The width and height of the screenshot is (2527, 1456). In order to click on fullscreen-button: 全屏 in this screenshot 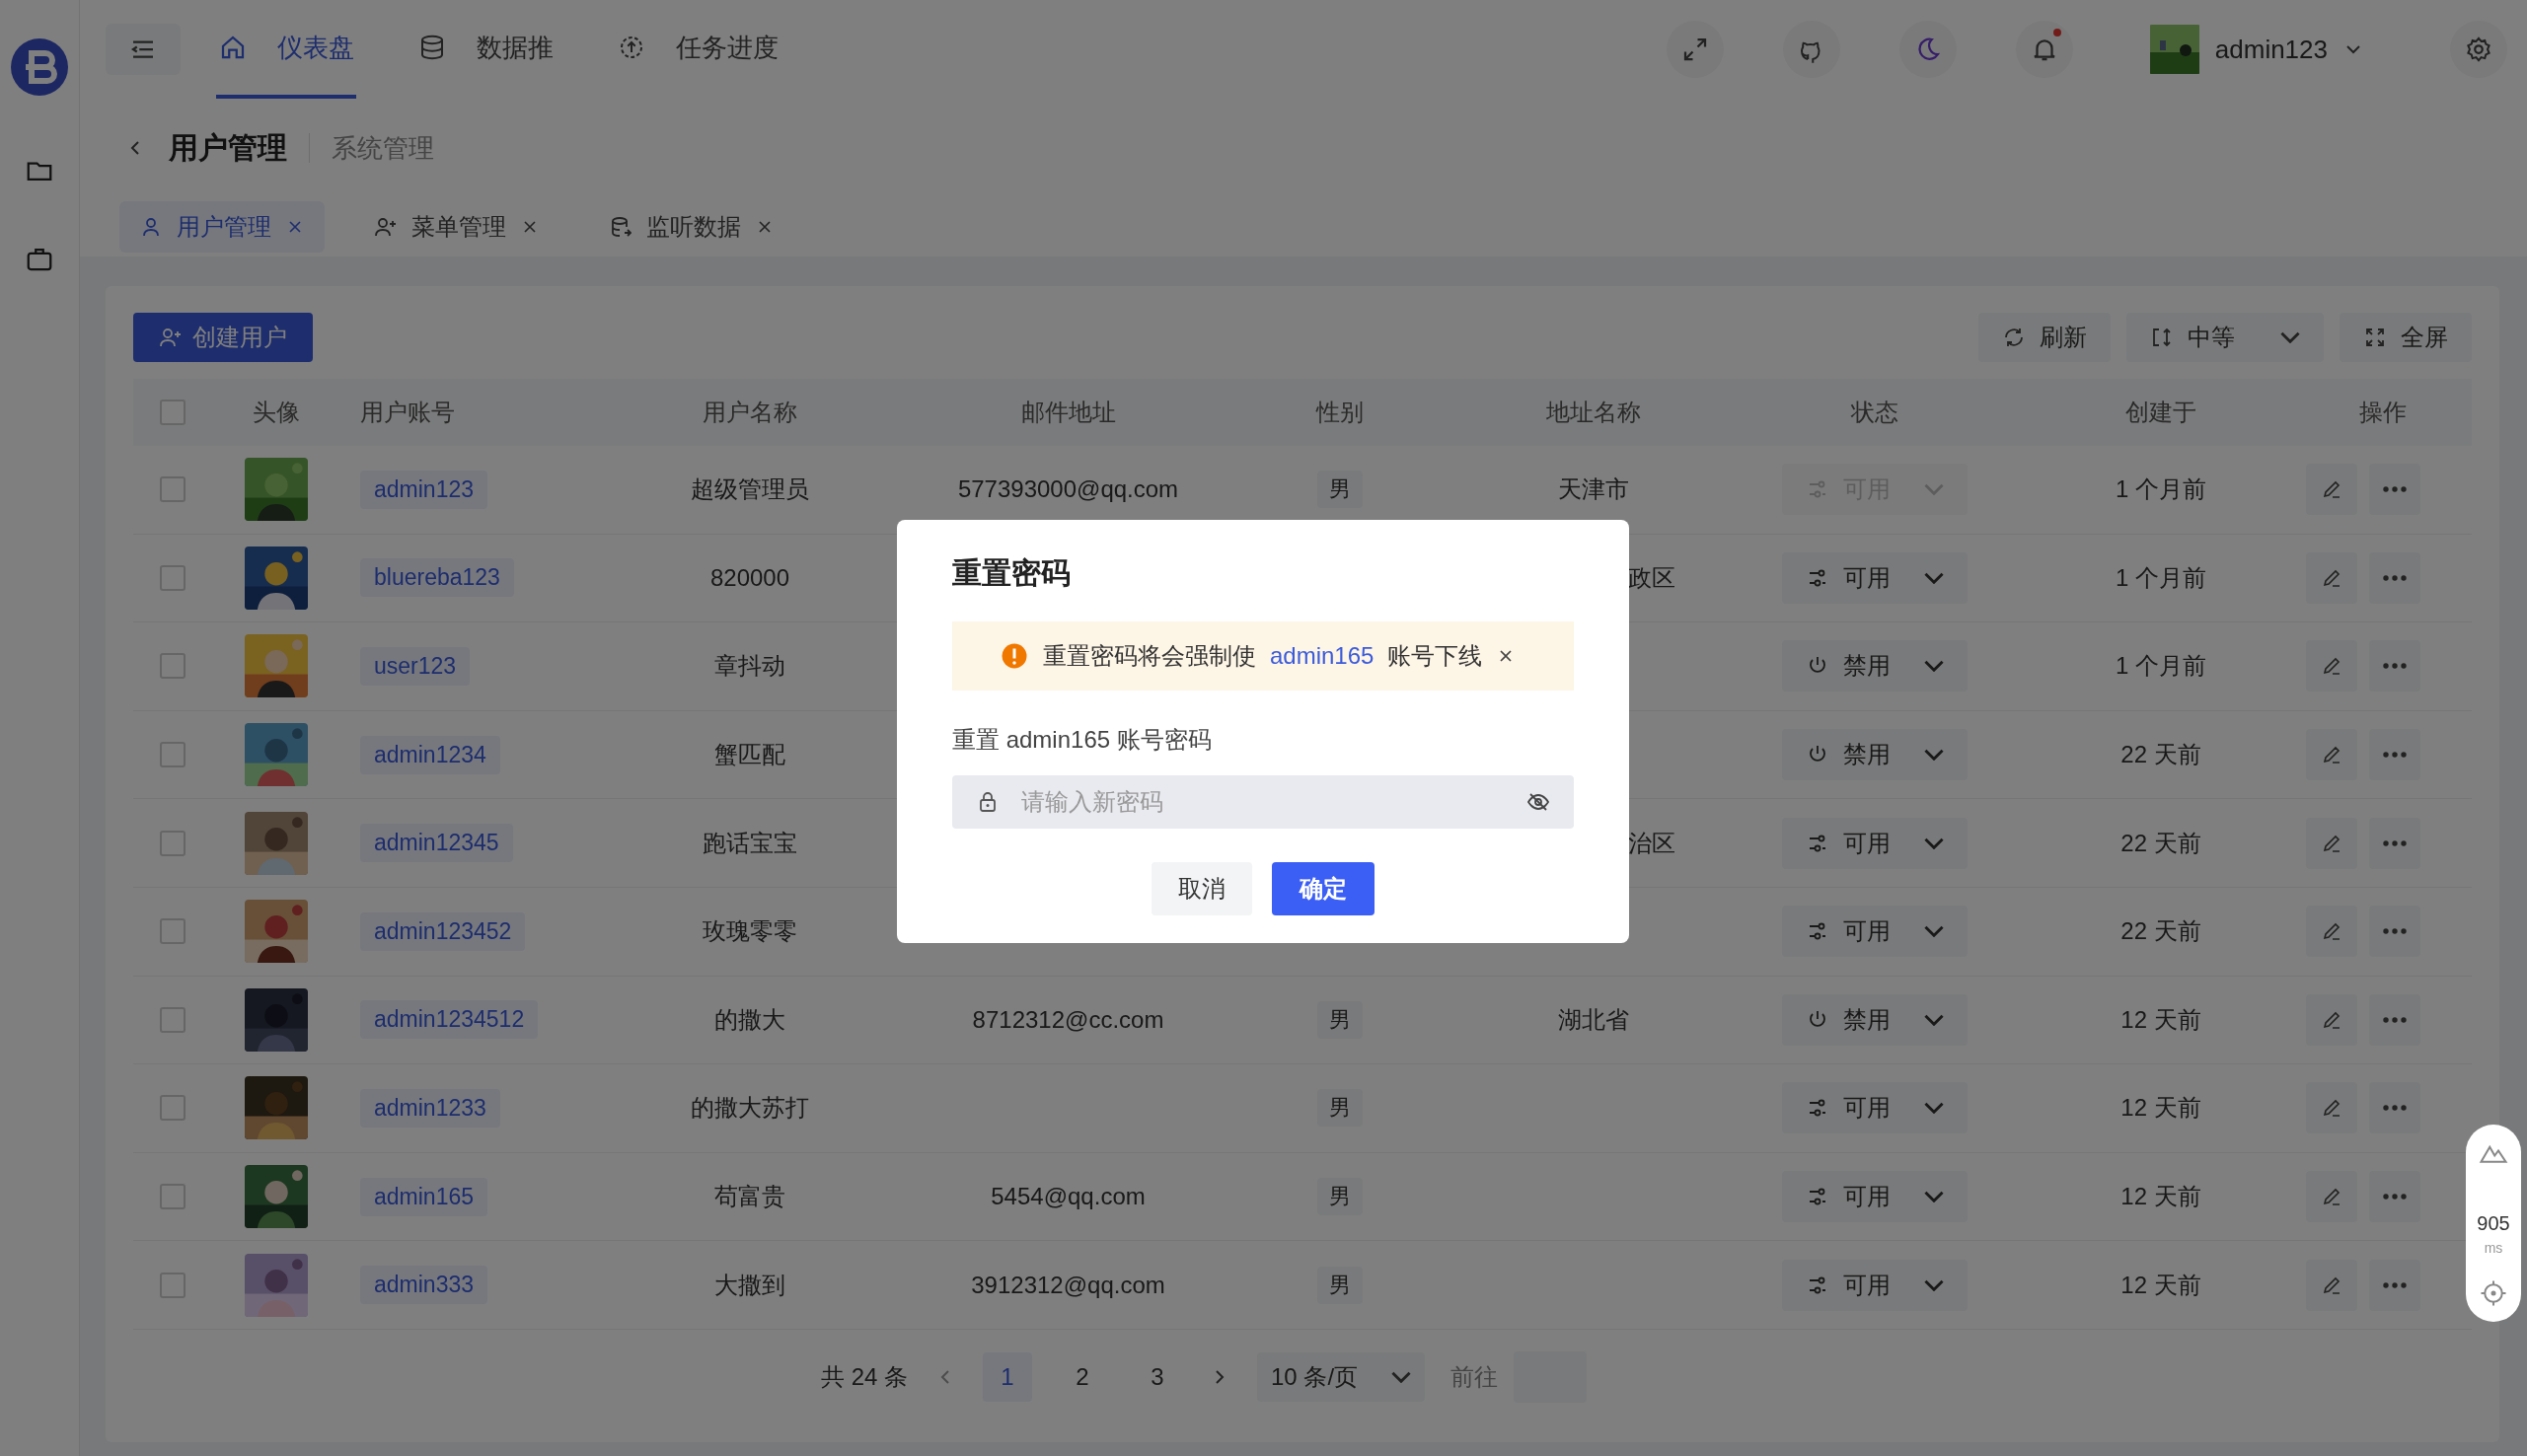, I will do `click(2406, 337)`.